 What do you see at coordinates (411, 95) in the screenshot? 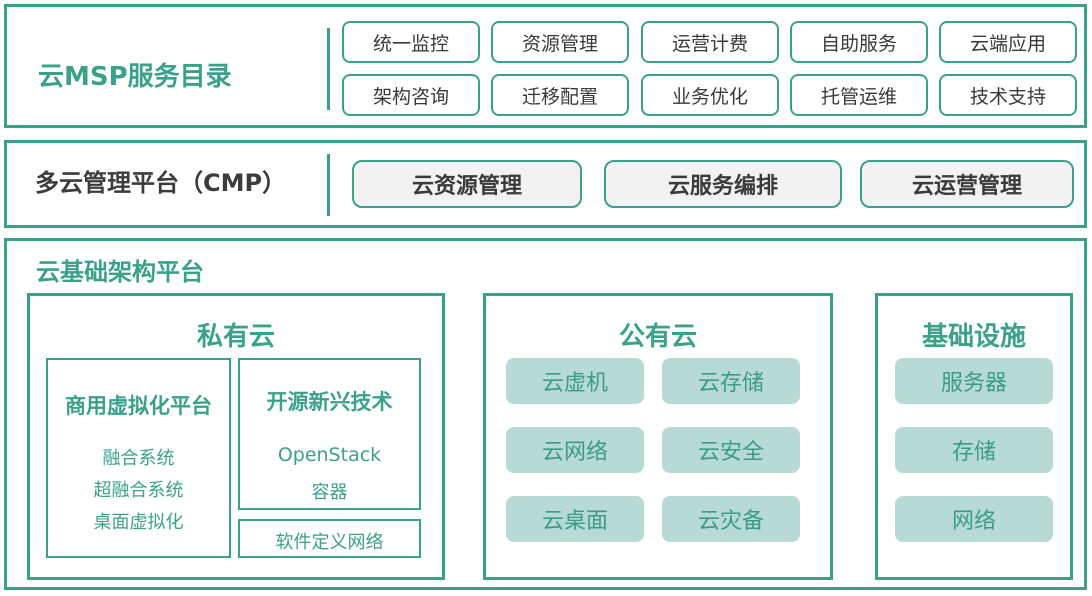
I see `service-architecture-consulting: 架构咨询` at bounding box center [411, 95].